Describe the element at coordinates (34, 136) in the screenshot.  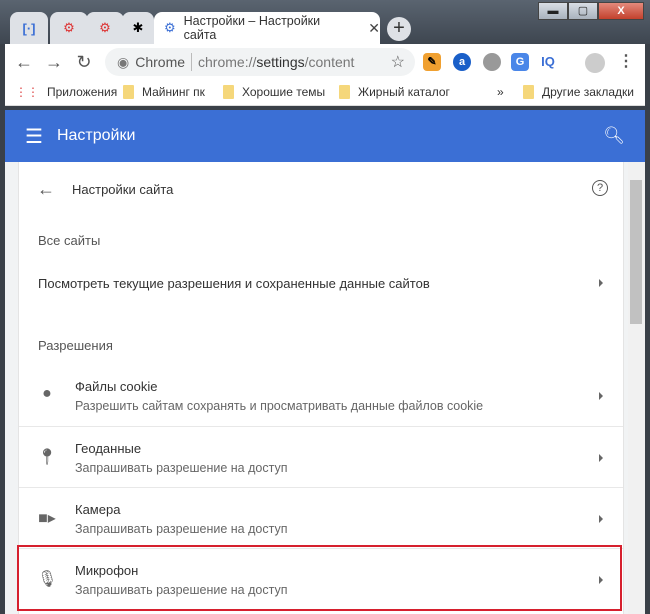
I see `hamburger-menu-icon: ☰` at that location.